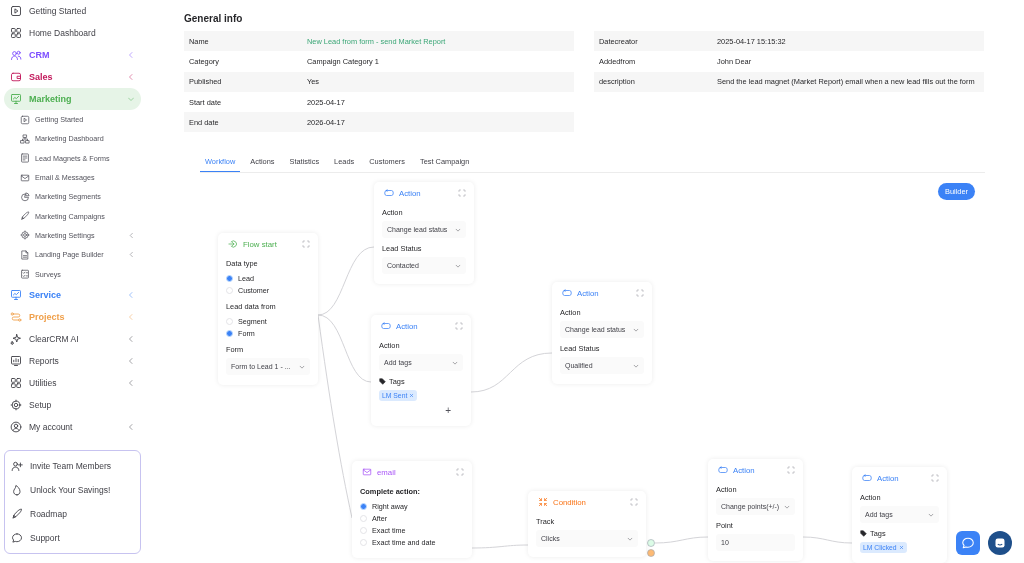 This screenshot has width=1024, height=563. I want to click on people-icon, so click(16, 55).